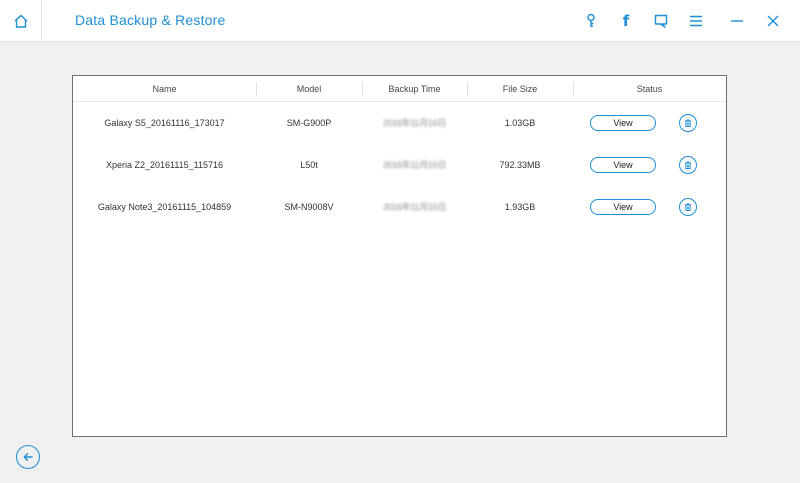 Image resolution: width=800 pixels, height=483 pixels. What do you see at coordinates (520, 89) in the screenshot?
I see `column-header-file-size: File Size` at bounding box center [520, 89].